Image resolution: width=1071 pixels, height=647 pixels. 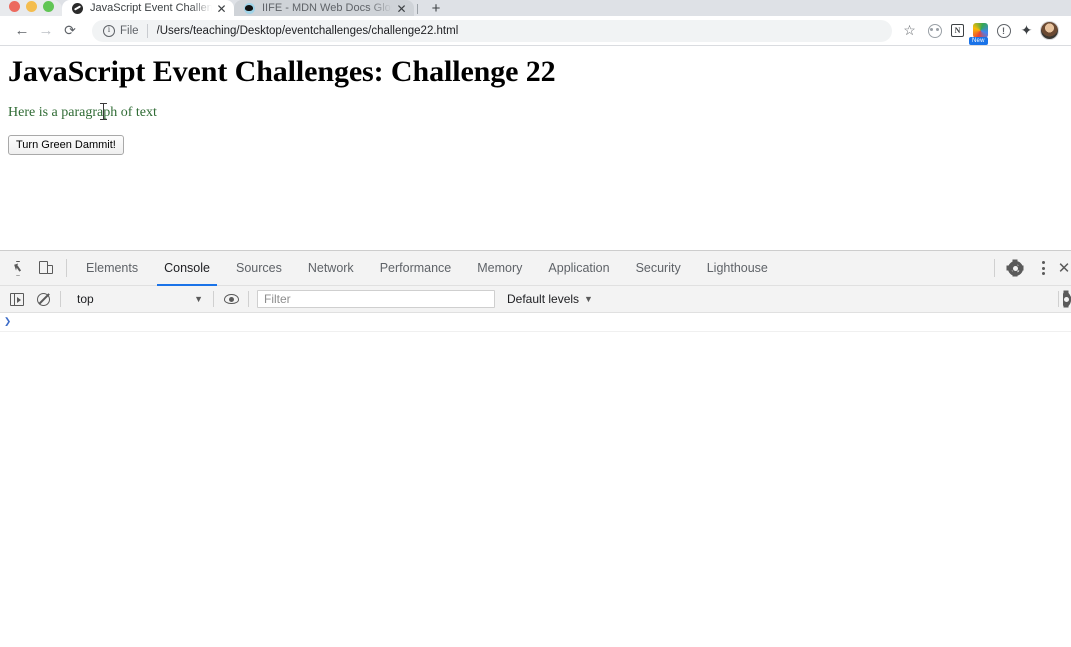 What do you see at coordinates (231, 299) in the screenshot?
I see `eye-icon` at bounding box center [231, 299].